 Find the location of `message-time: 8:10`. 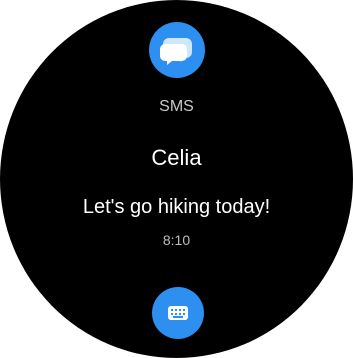

message-time: 8:10 is located at coordinates (176, 240).